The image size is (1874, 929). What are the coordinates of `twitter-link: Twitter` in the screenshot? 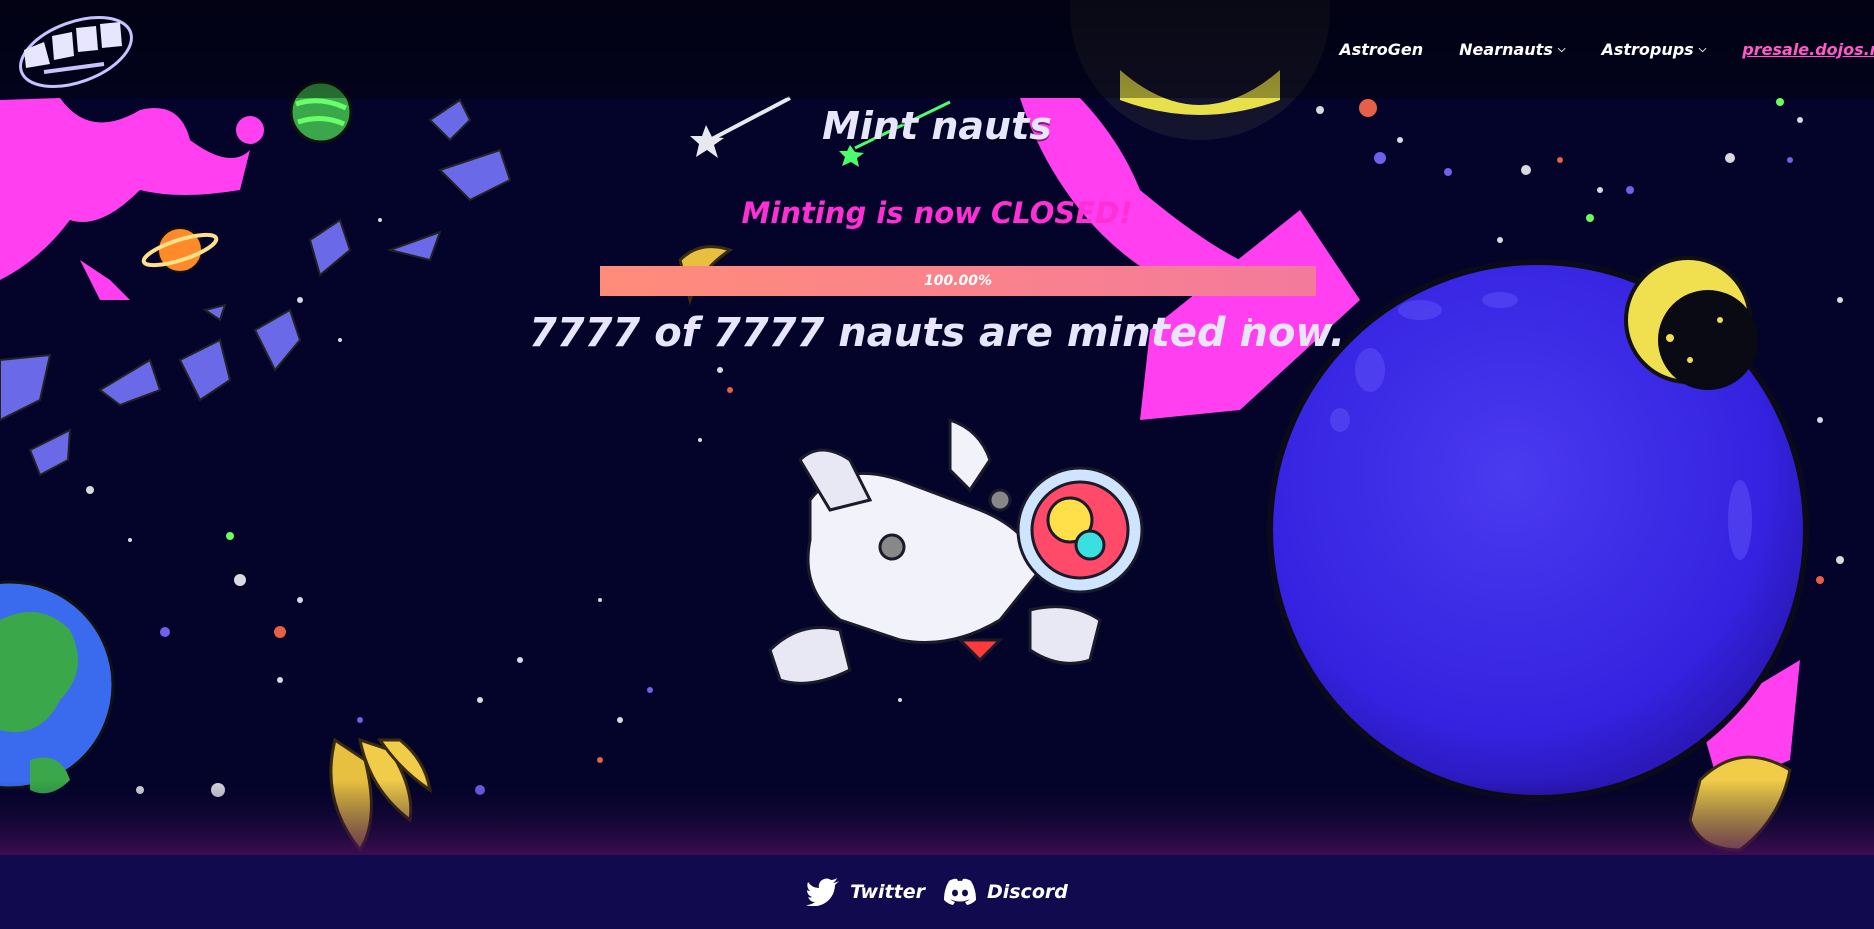 It's located at (865, 892).